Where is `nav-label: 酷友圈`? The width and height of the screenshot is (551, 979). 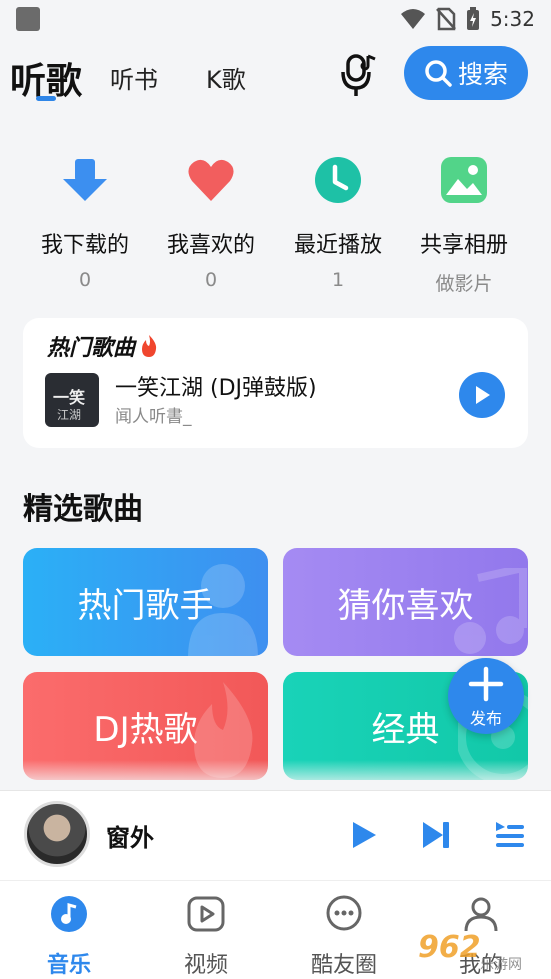 nav-label: 酷友圈 is located at coordinates (343, 965).